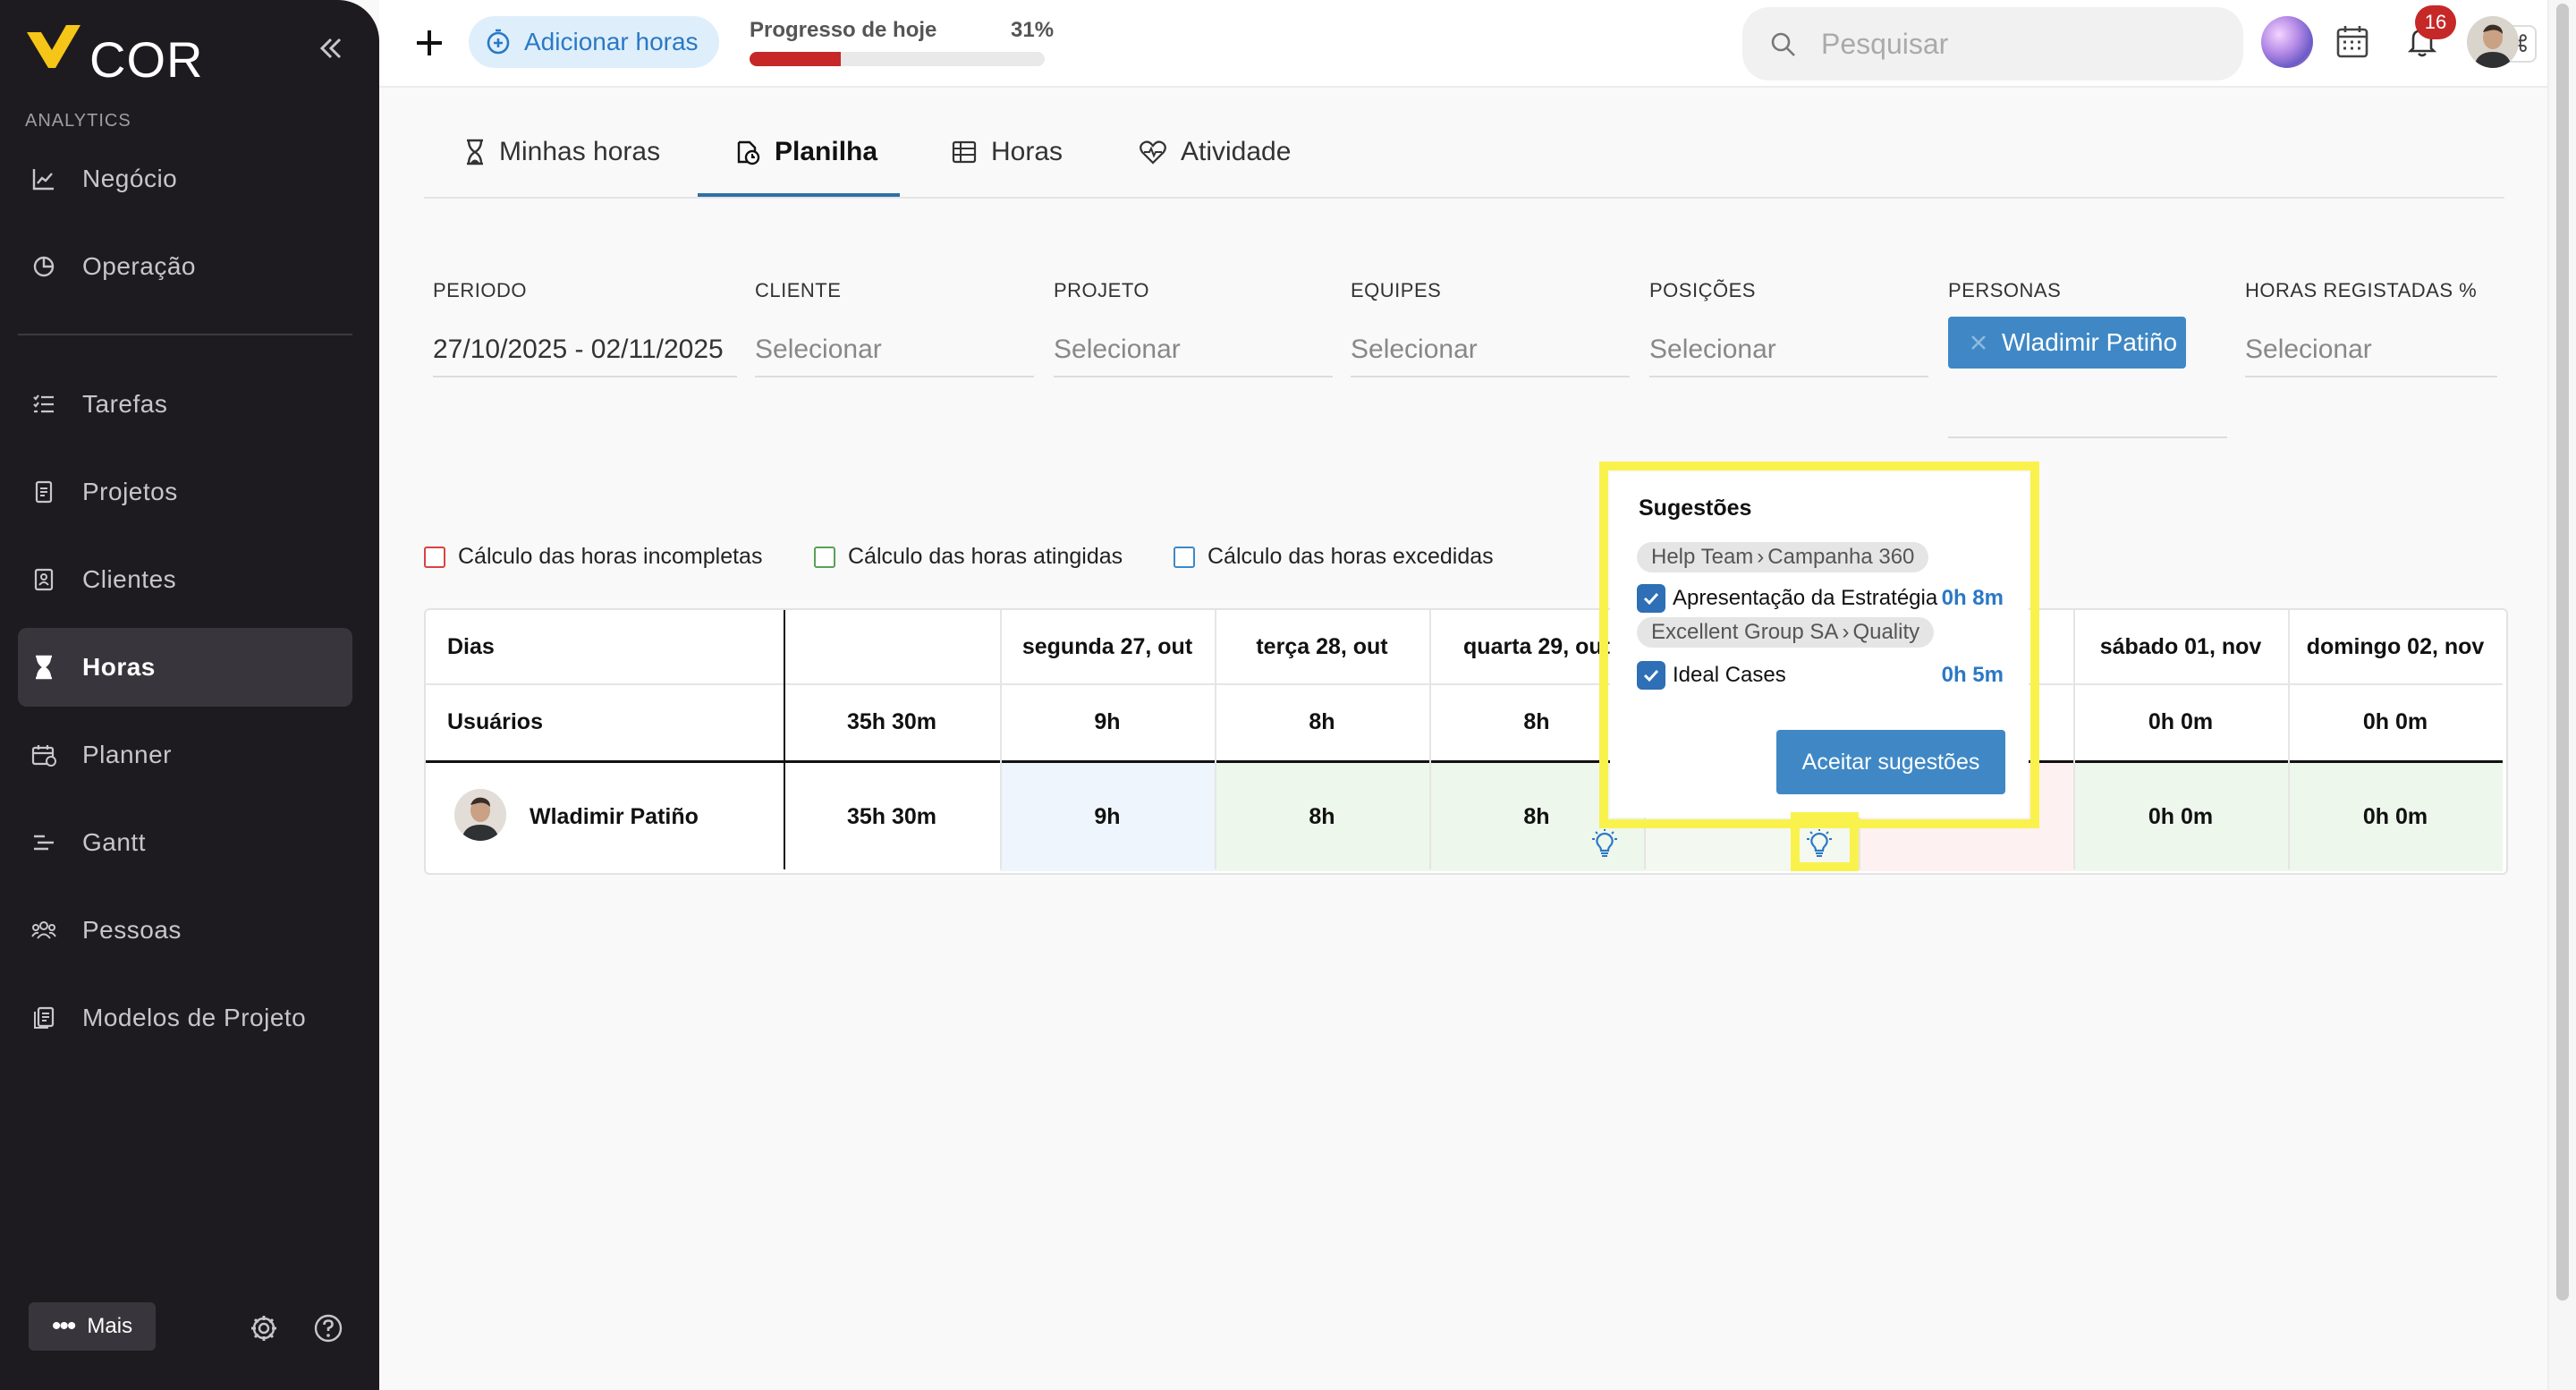 This screenshot has width=2576, height=1390. What do you see at coordinates (964, 152) in the screenshot?
I see `table-icon` at bounding box center [964, 152].